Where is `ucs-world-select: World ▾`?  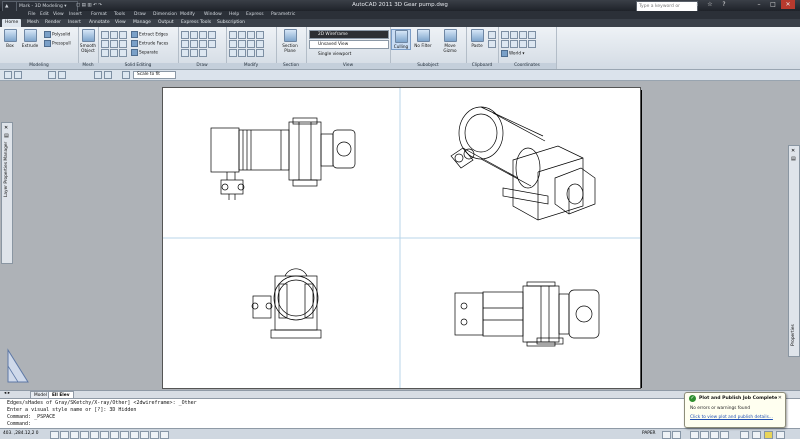 ucs-world-select: World ▾ is located at coordinates (512, 53).